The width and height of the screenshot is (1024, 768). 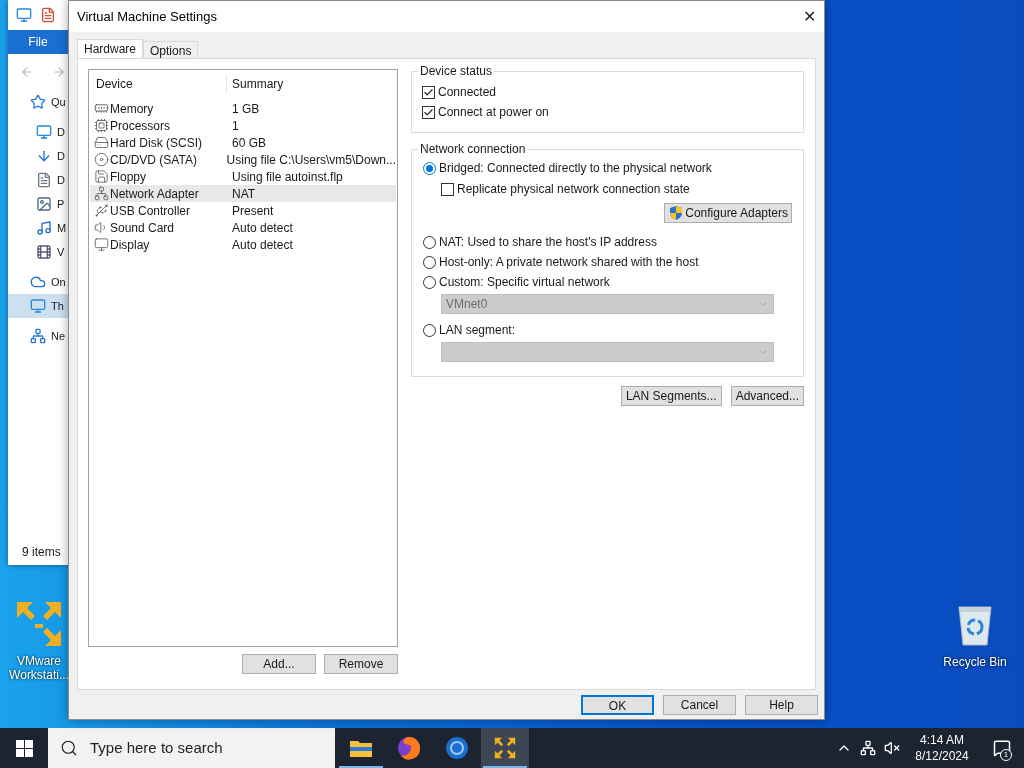 What do you see at coordinates (942, 756) in the screenshot?
I see `date: 8/12/2024` at bounding box center [942, 756].